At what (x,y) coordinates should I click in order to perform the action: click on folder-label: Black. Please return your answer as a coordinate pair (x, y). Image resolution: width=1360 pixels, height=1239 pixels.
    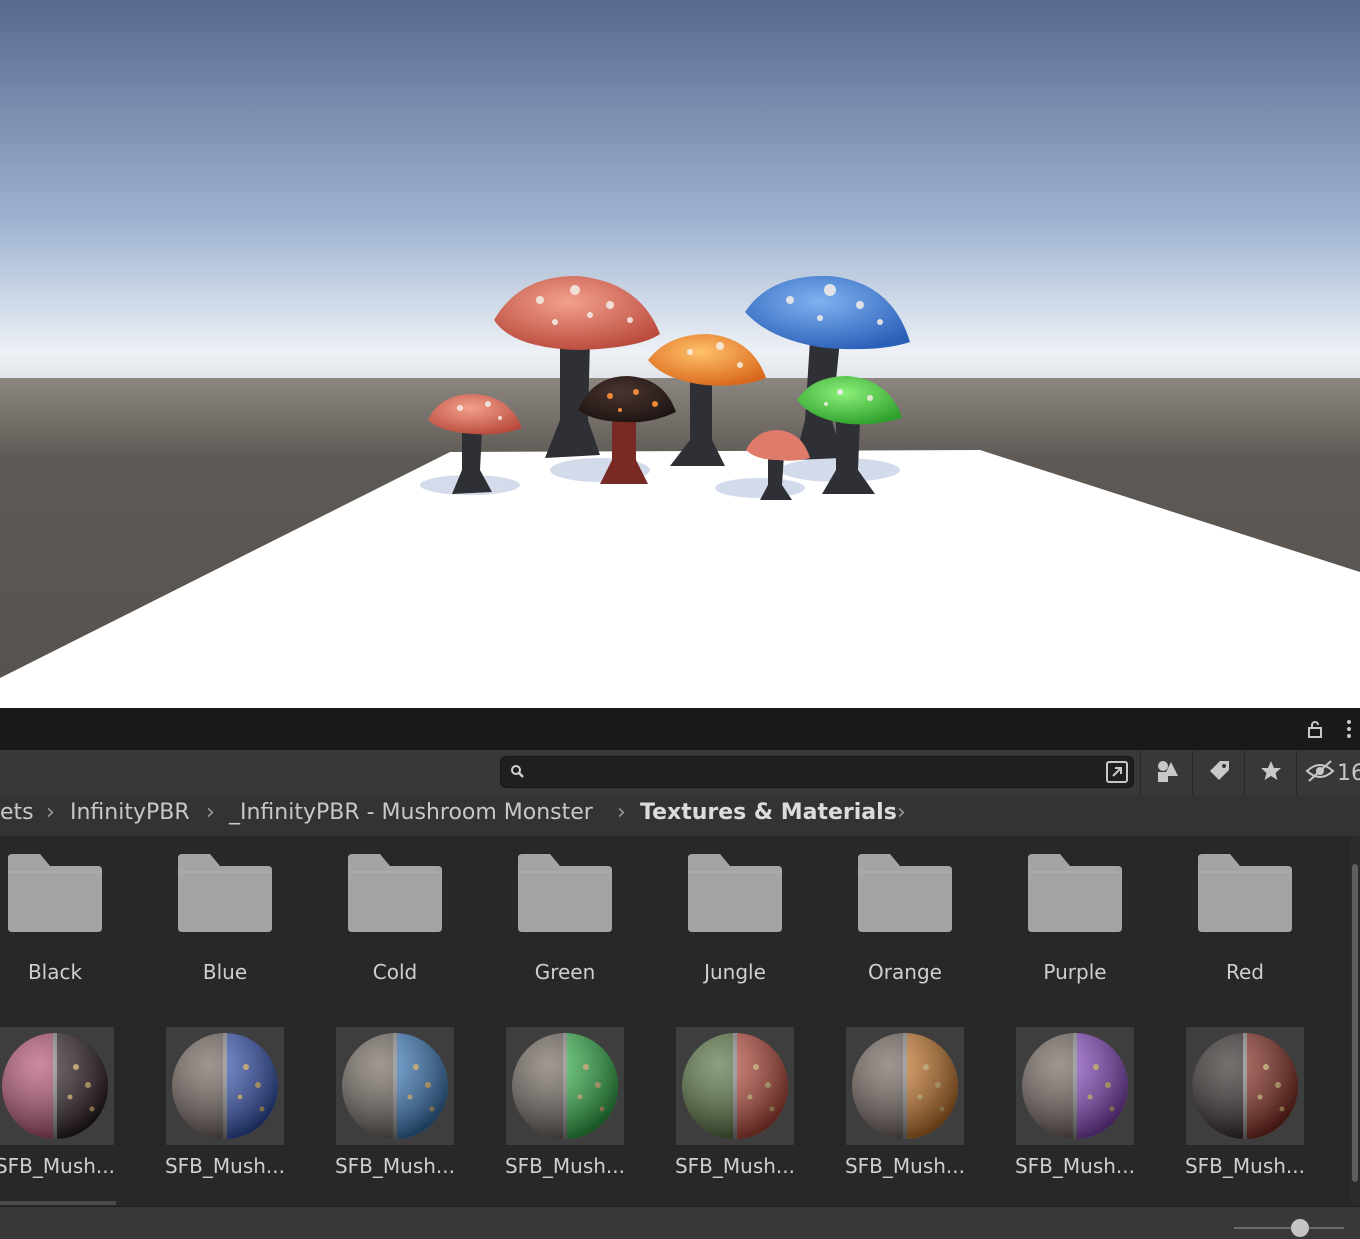
    Looking at the image, I should click on (55, 972).